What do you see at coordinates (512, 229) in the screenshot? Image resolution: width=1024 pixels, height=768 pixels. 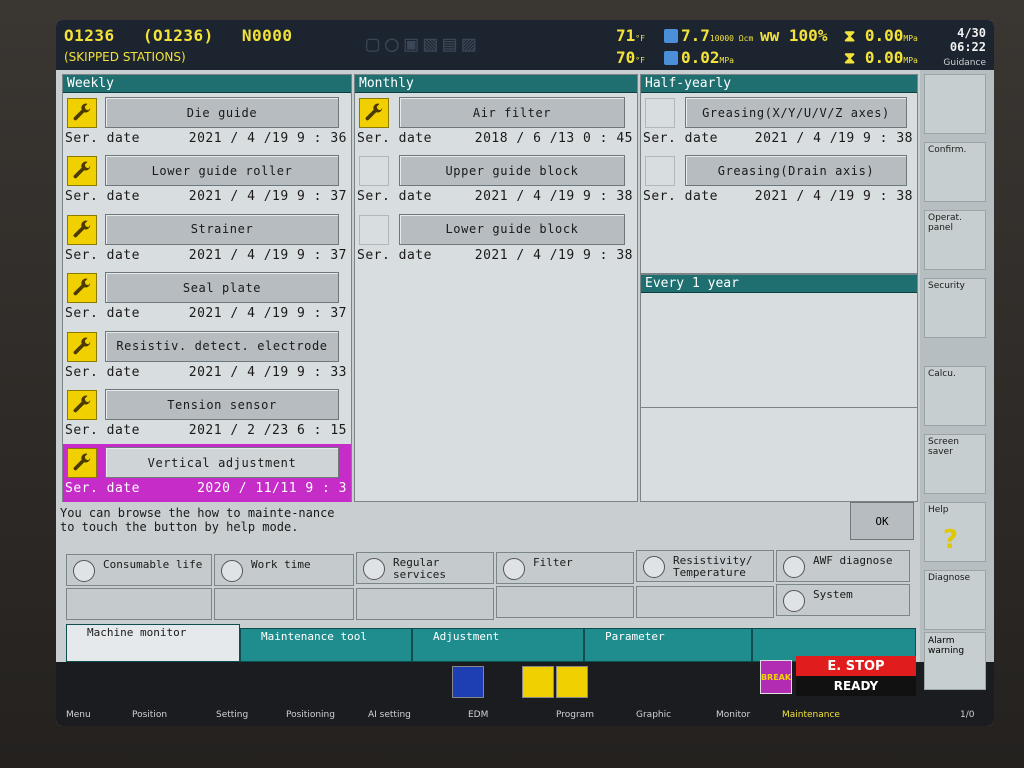 I see `maintenance-item-button: Lower guide block` at bounding box center [512, 229].